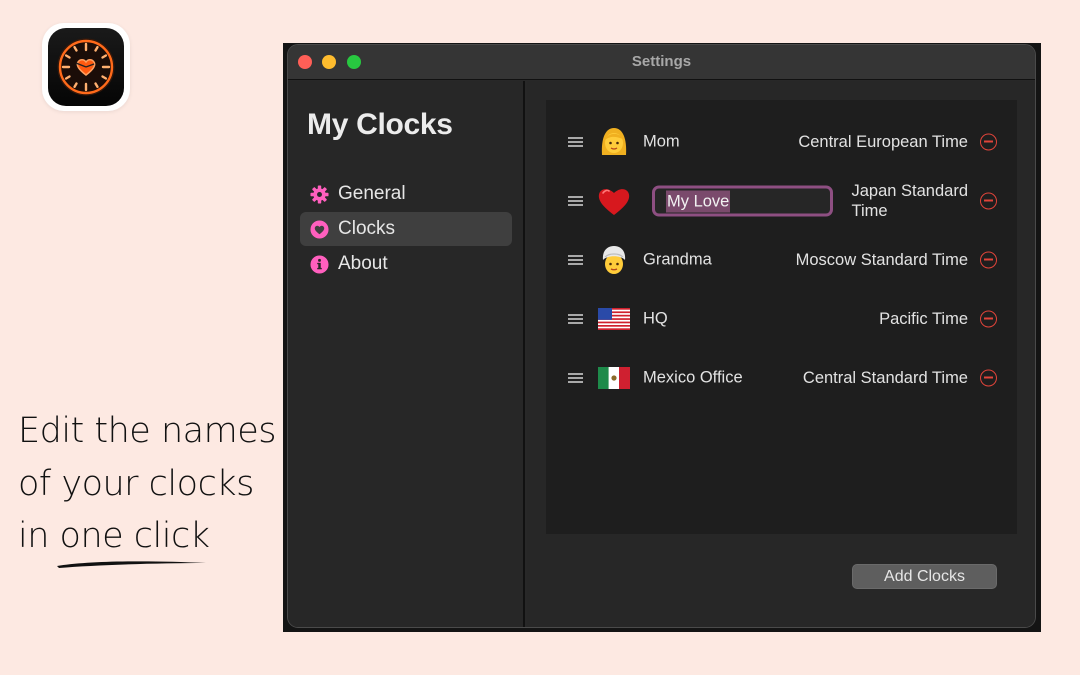 Image resolution: width=1080 pixels, height=675 pixels. What do you see at coordinates (909, 191) in the screenshot?
I see `timezone-line-1: Japan Standard` at bounding box center [909, 191].